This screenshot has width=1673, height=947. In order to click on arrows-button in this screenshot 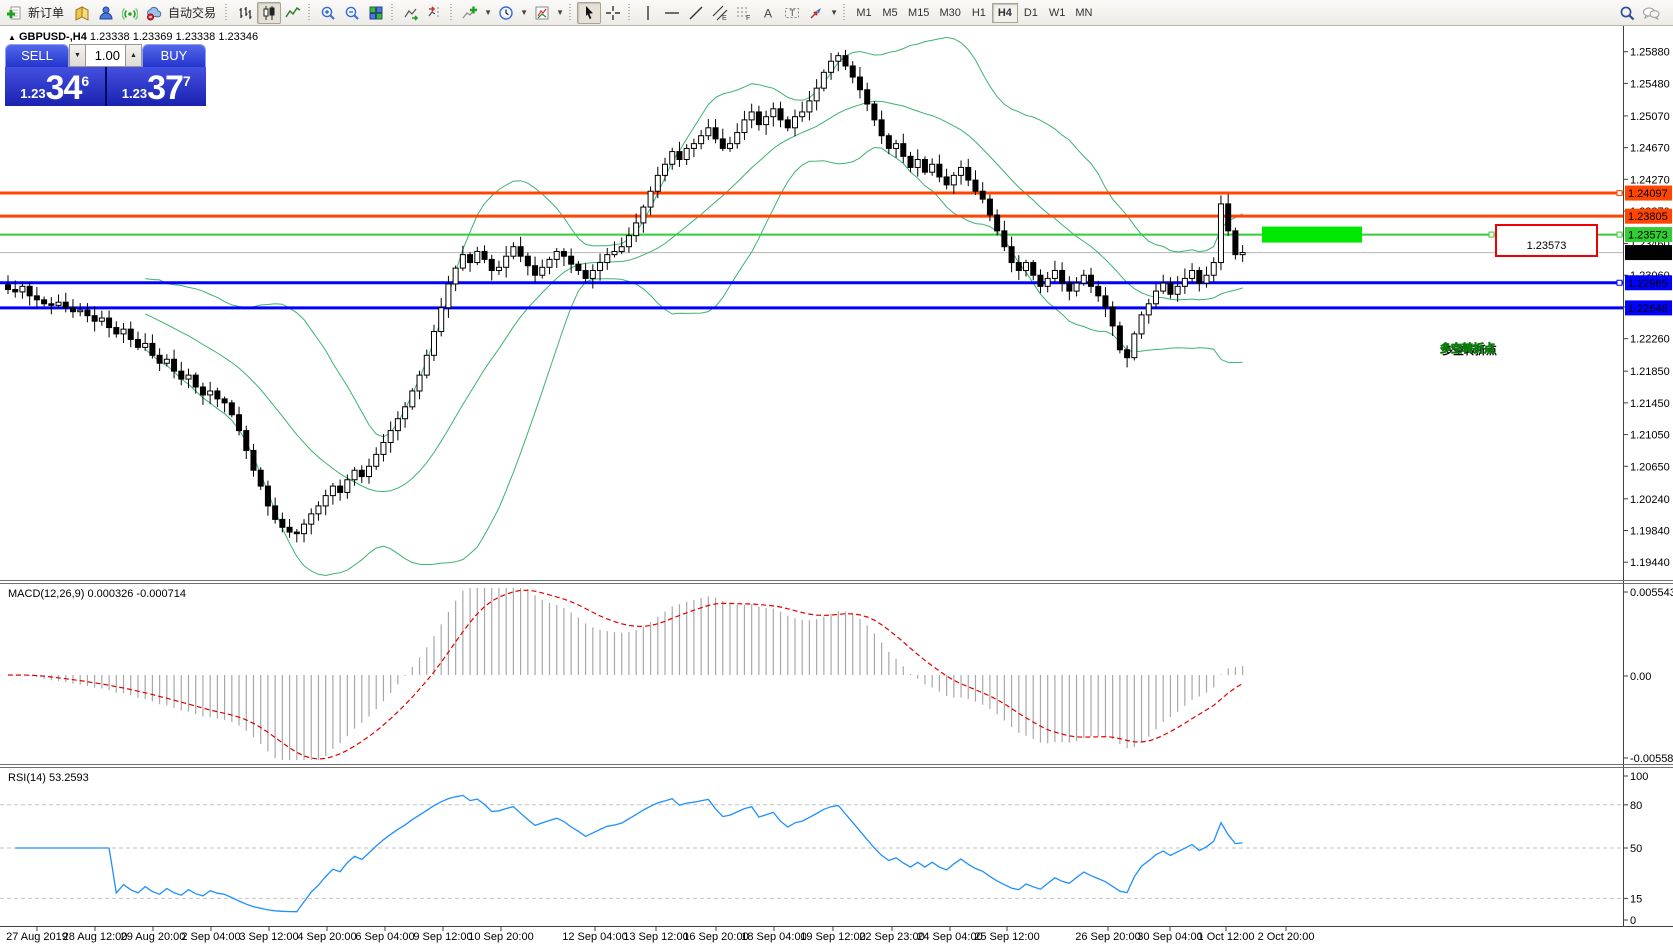, I will do `click(816, 13)`.